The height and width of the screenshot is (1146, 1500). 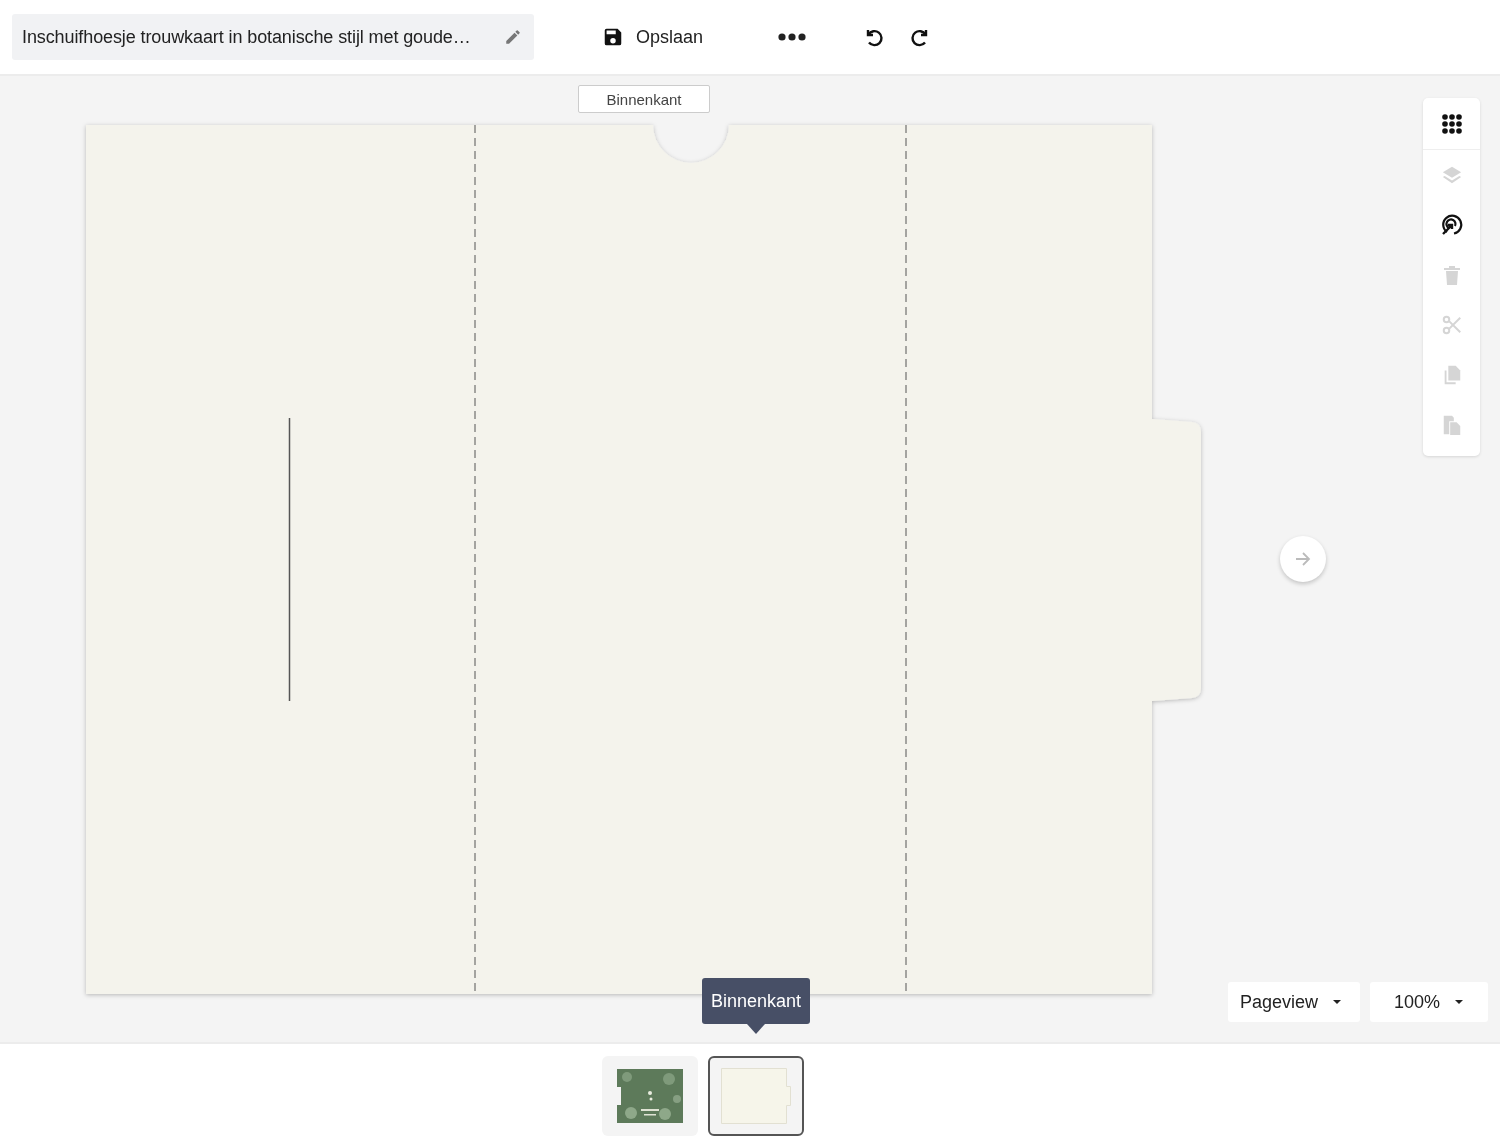 I want to click on trash-icon, so click(x=1451, y=275).